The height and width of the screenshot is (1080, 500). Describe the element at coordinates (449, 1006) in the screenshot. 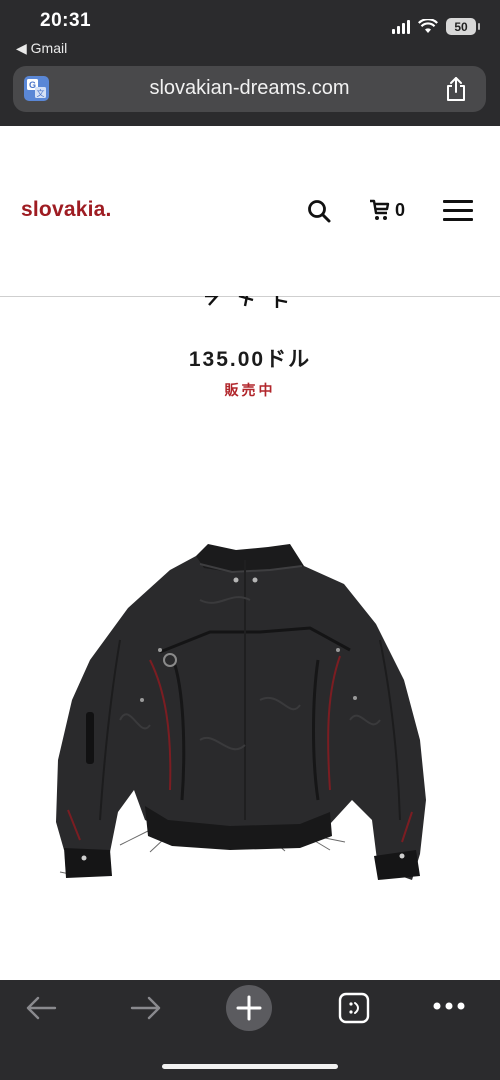

I see `more-icon` at that location.